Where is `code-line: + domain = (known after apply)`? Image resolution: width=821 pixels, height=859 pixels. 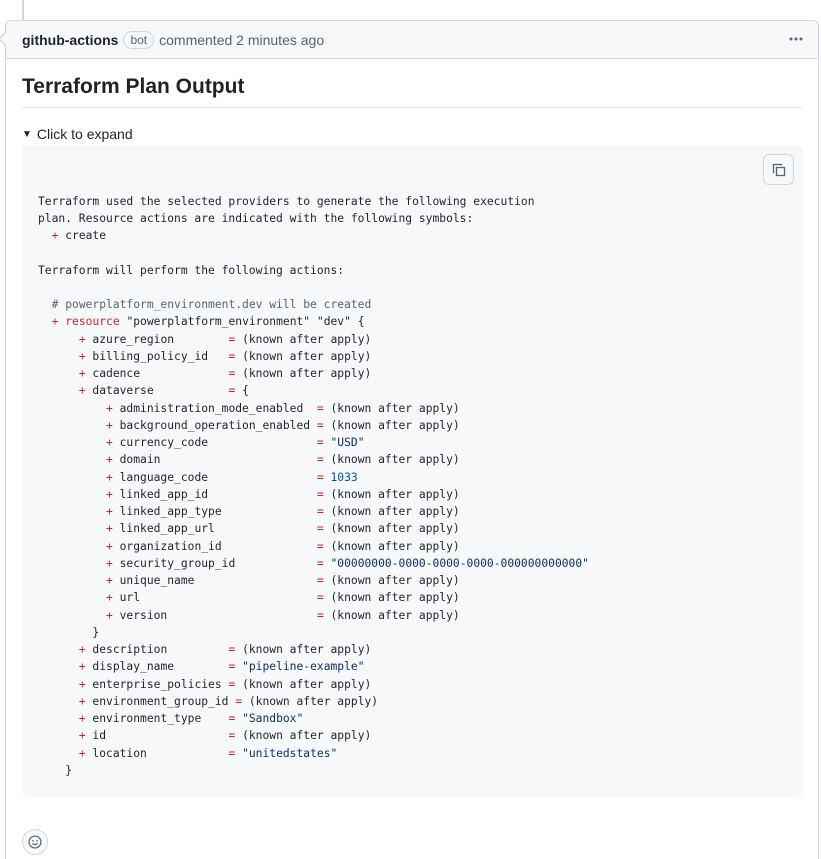
code-line: + domain = (known after apply) is located at coordinates (412, 459).